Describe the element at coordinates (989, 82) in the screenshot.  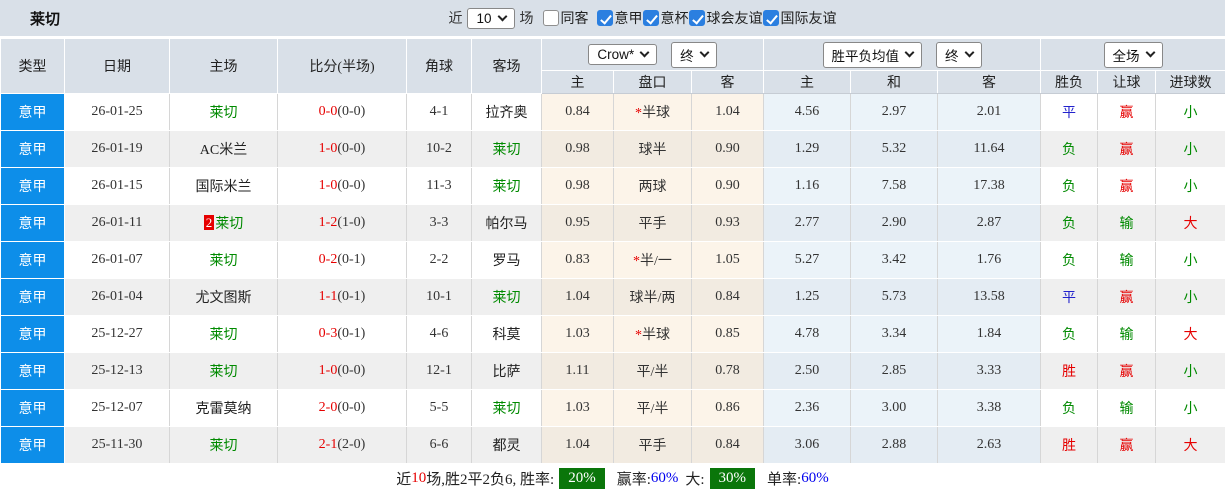
I see `col-header-mean-away: 客` at that location.